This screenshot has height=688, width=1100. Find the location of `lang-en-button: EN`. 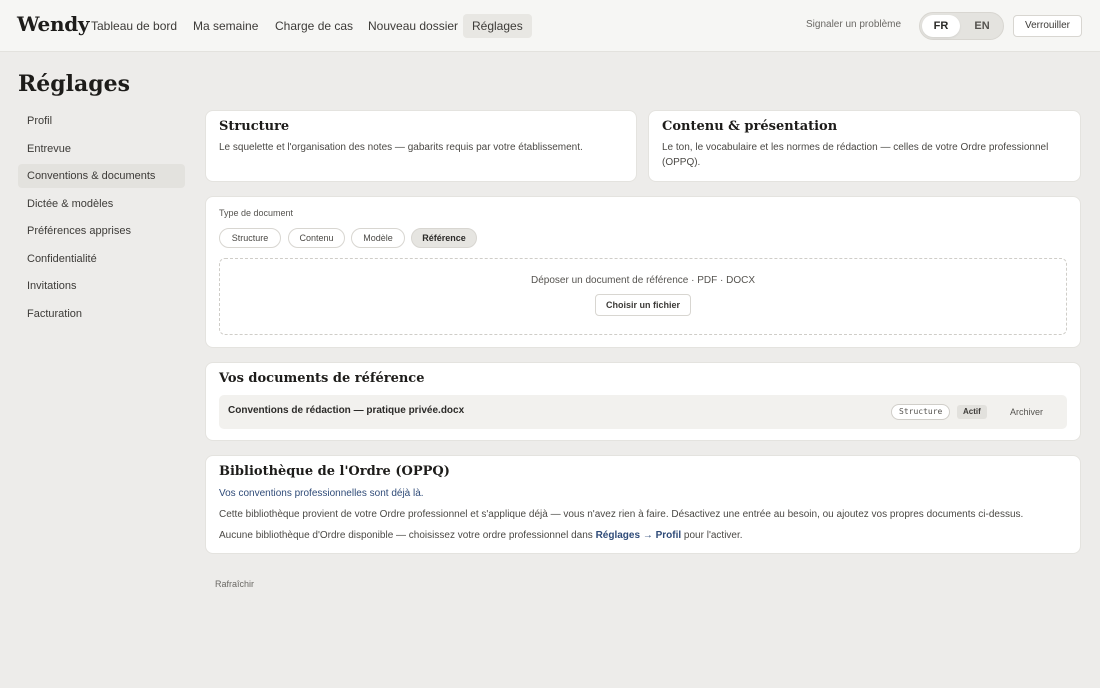

lang-en-button: EN is located at coordinates (982, 26).